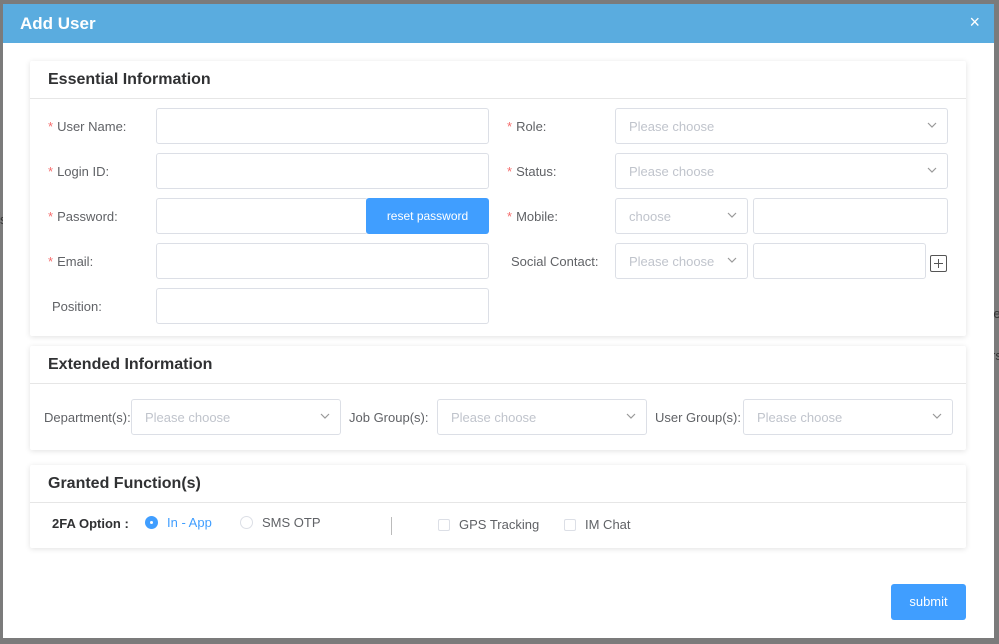 This screenshot has height=644, width=999. What do you see at coordinates (322, 171) in the screenshot?
I see `login-id-input` at bounding box center [322, 171].